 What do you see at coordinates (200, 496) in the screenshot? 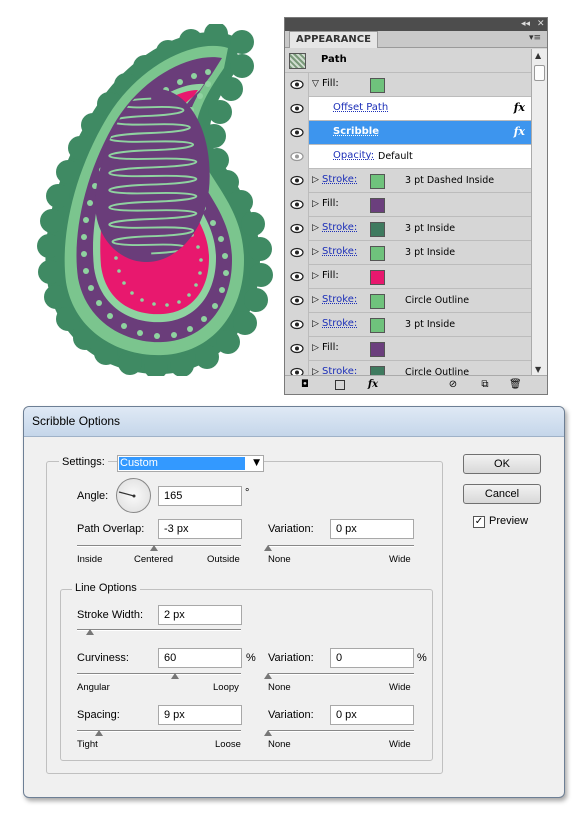
I see `angle-input: 165` at bounding box center [200, 496].